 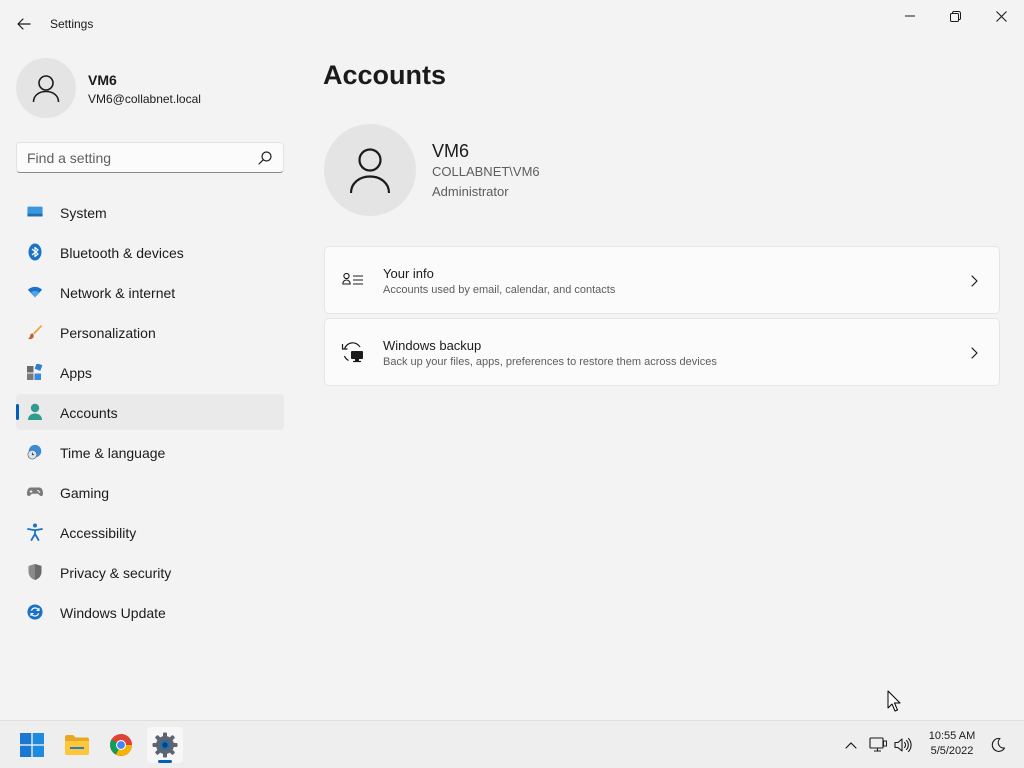 What do you see at coordinates (102, 80) in the screenshot?
I see `profile-name: VM6` at bounding box center [102, 80].